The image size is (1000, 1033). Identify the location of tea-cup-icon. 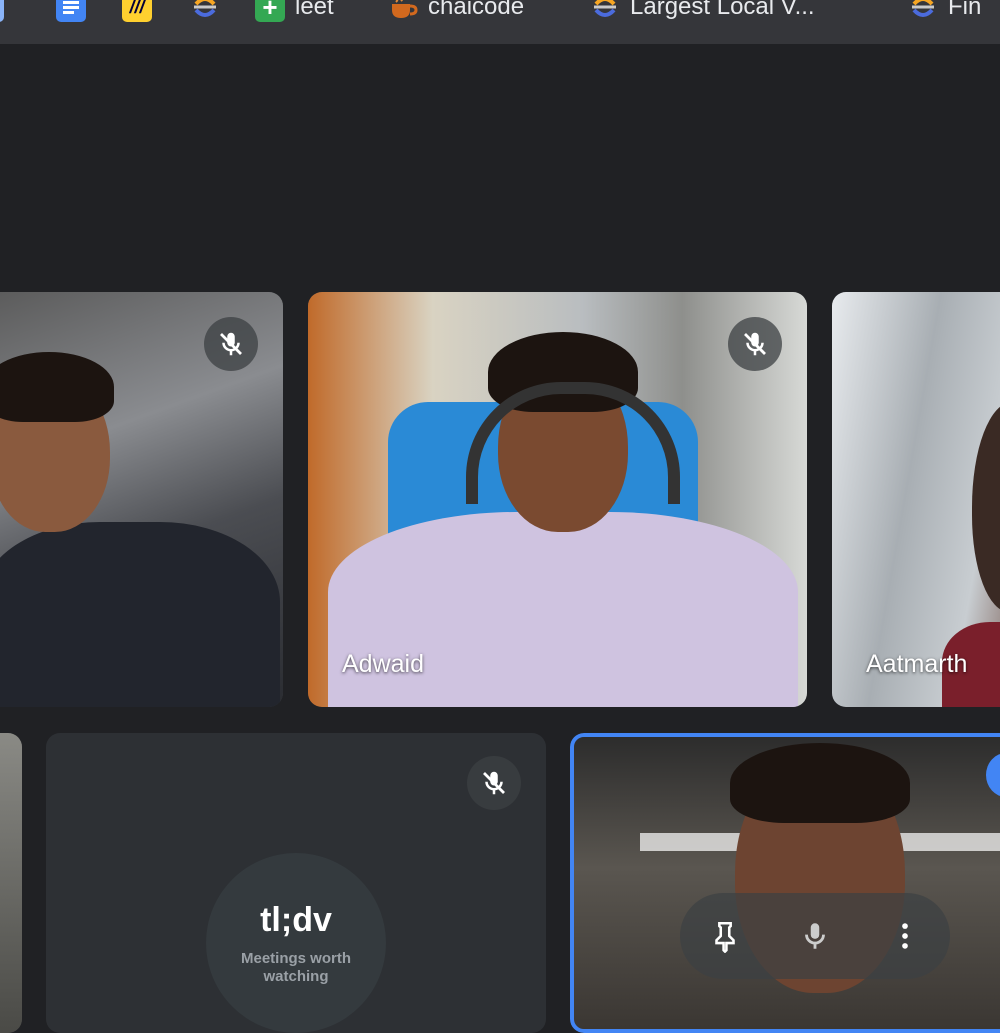
(403, 11).